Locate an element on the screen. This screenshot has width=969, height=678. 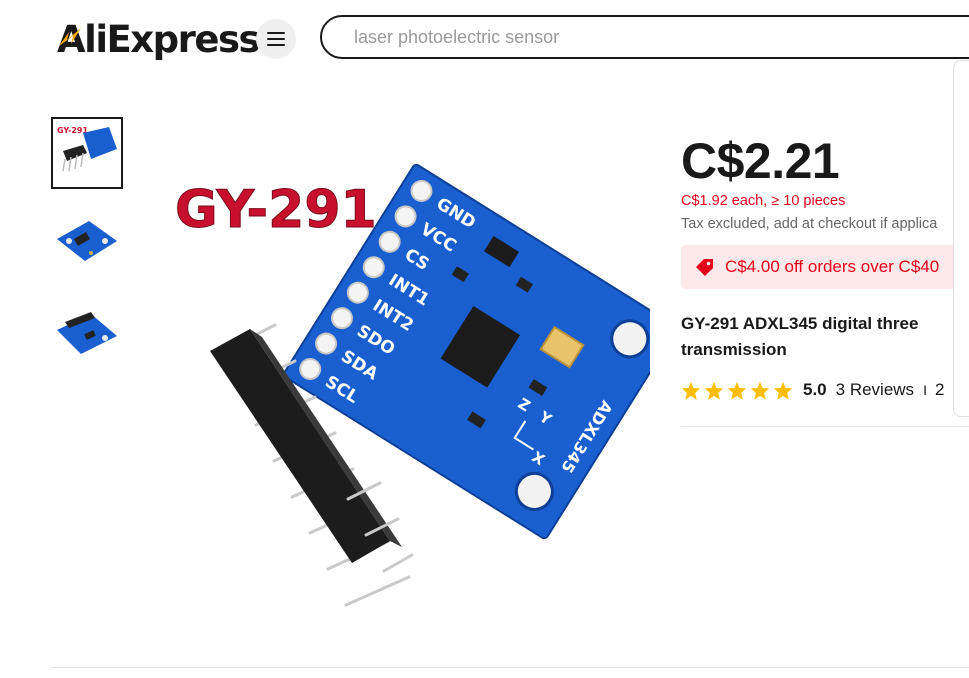
logo-text: AliExpress is located at coordinates (159, 39).